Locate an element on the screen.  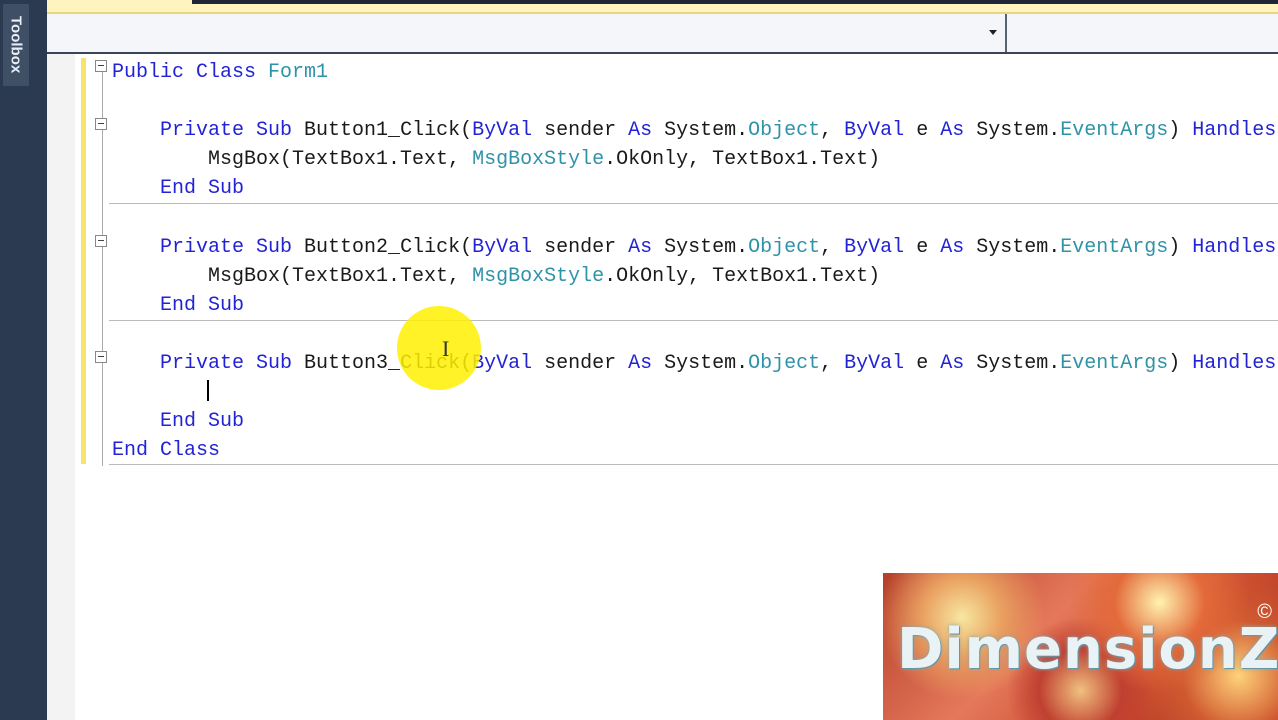
toolbox-panel: Toolbox is located at coordinates (23, 360).